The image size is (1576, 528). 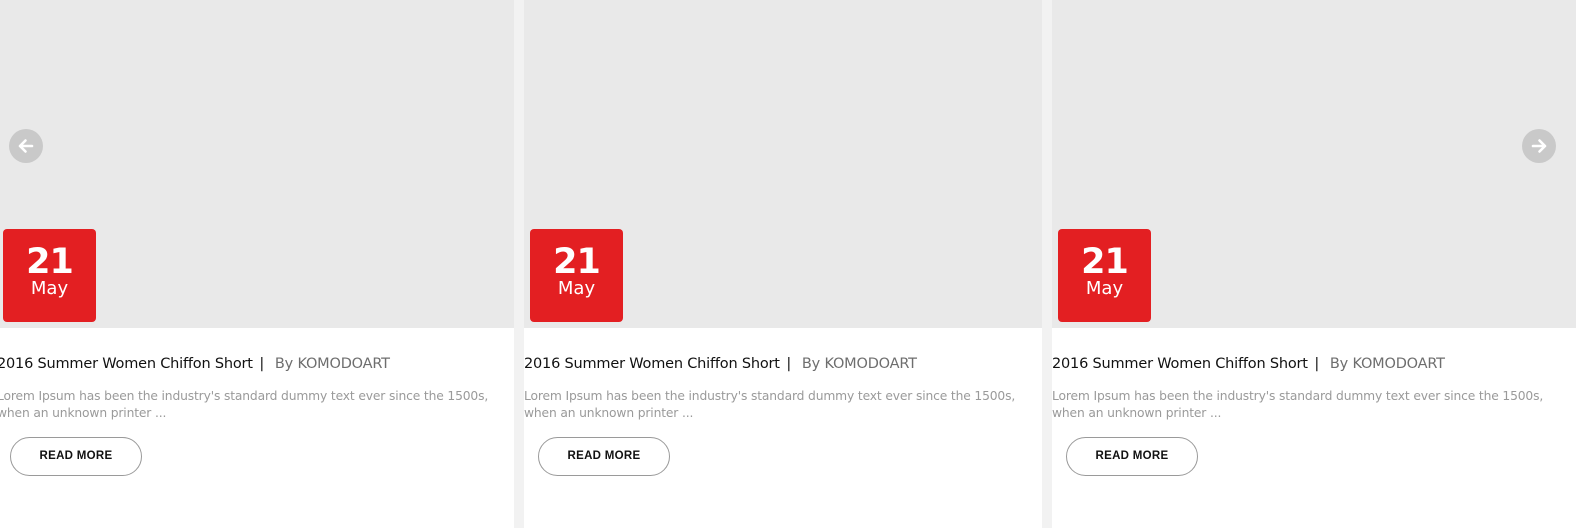 I want to click on carousel-next-button, so click(x=1539, y=146).